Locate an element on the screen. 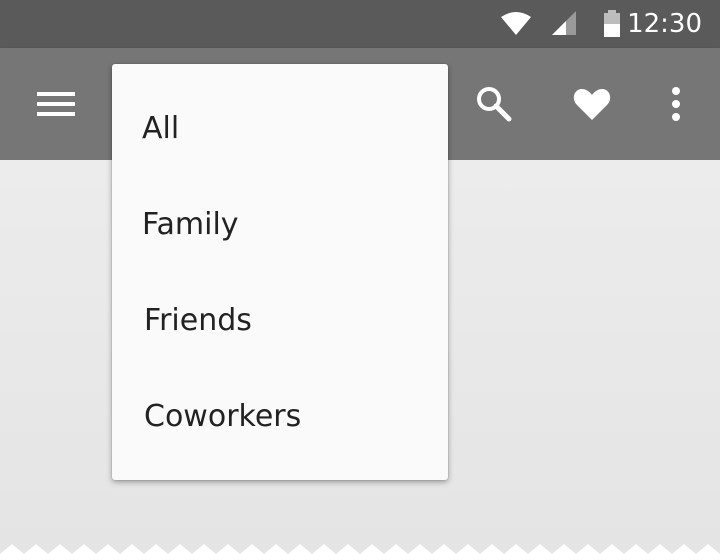  menu-item-label: All is located at coordinates (161, 128).